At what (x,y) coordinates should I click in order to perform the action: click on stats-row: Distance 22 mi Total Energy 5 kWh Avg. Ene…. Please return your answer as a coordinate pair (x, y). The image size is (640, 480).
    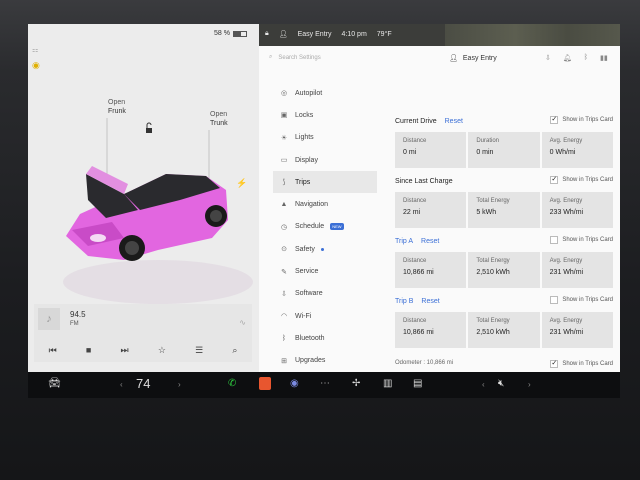
    Looking at the image, I should click on (504, 210).